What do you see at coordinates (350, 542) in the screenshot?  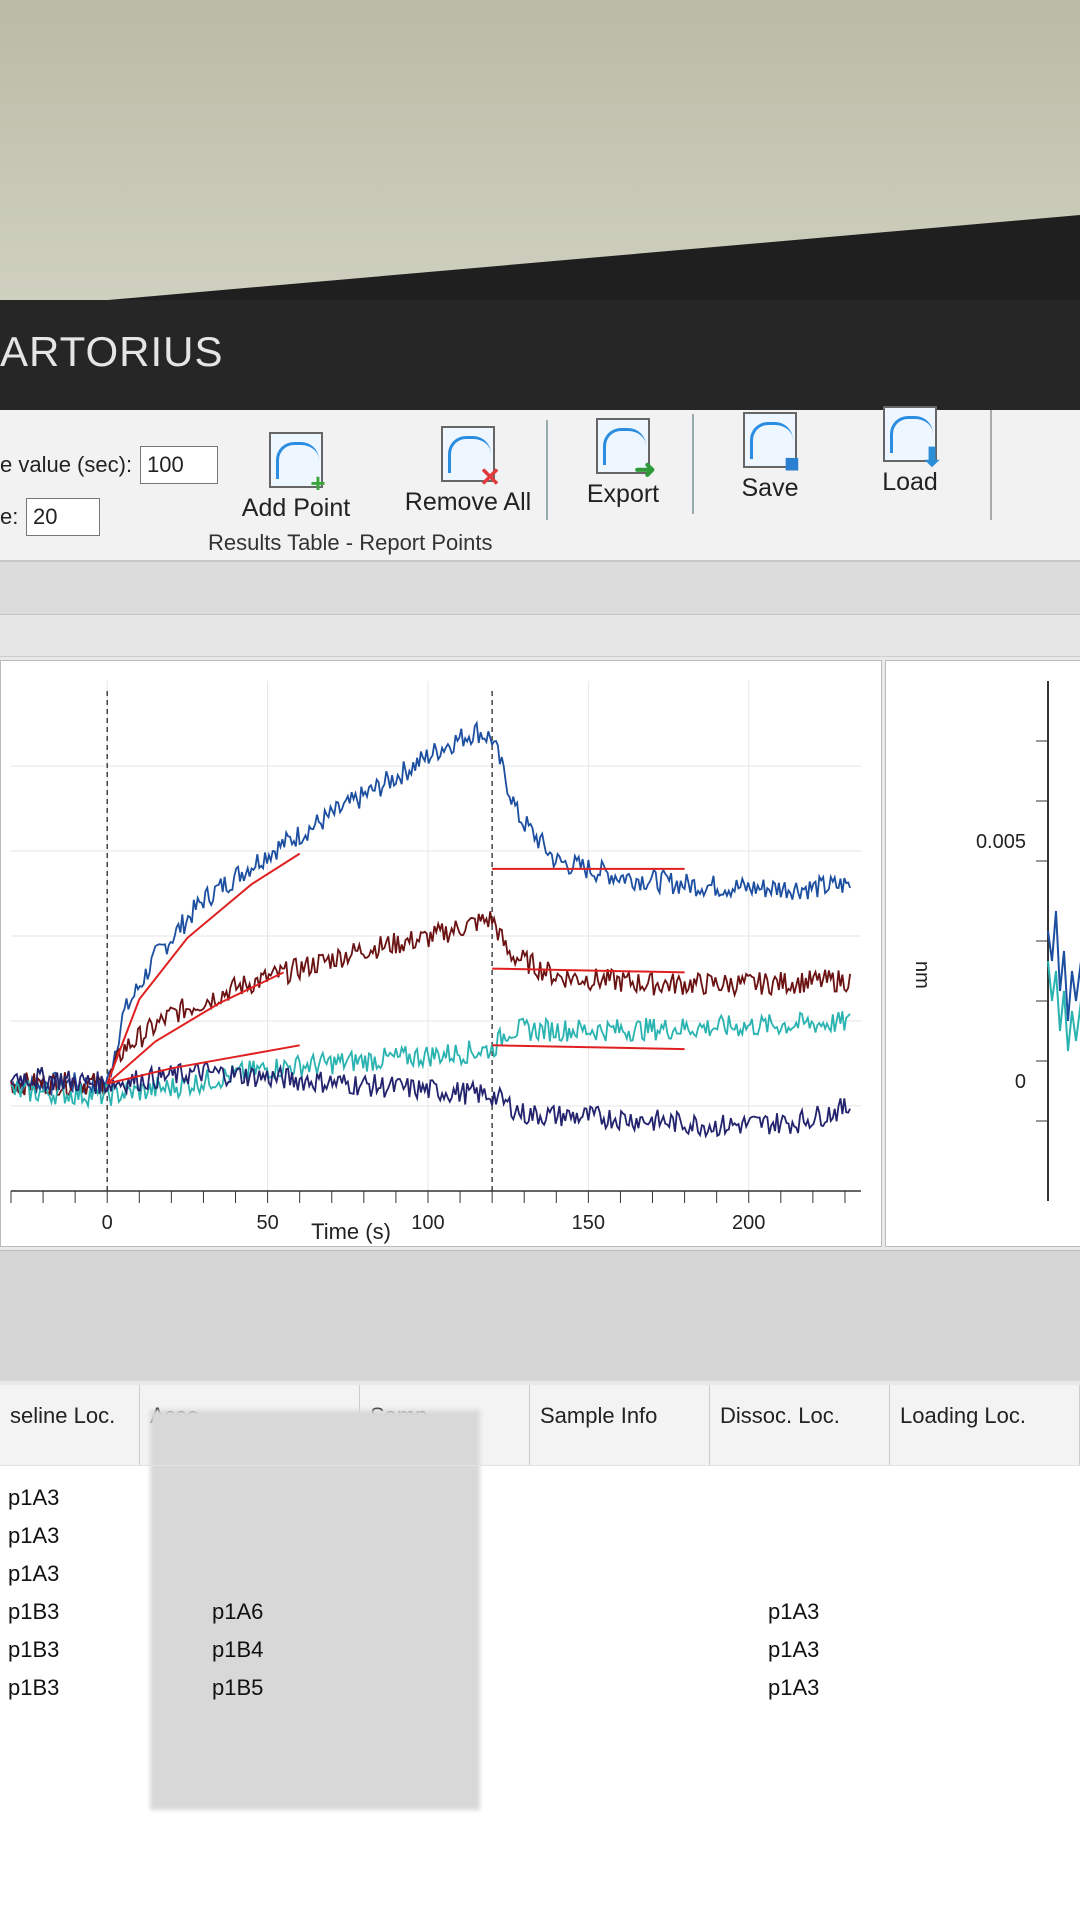 I see `results-table-group-label: Results Table - Report Points` at bounding box center [350, 542].